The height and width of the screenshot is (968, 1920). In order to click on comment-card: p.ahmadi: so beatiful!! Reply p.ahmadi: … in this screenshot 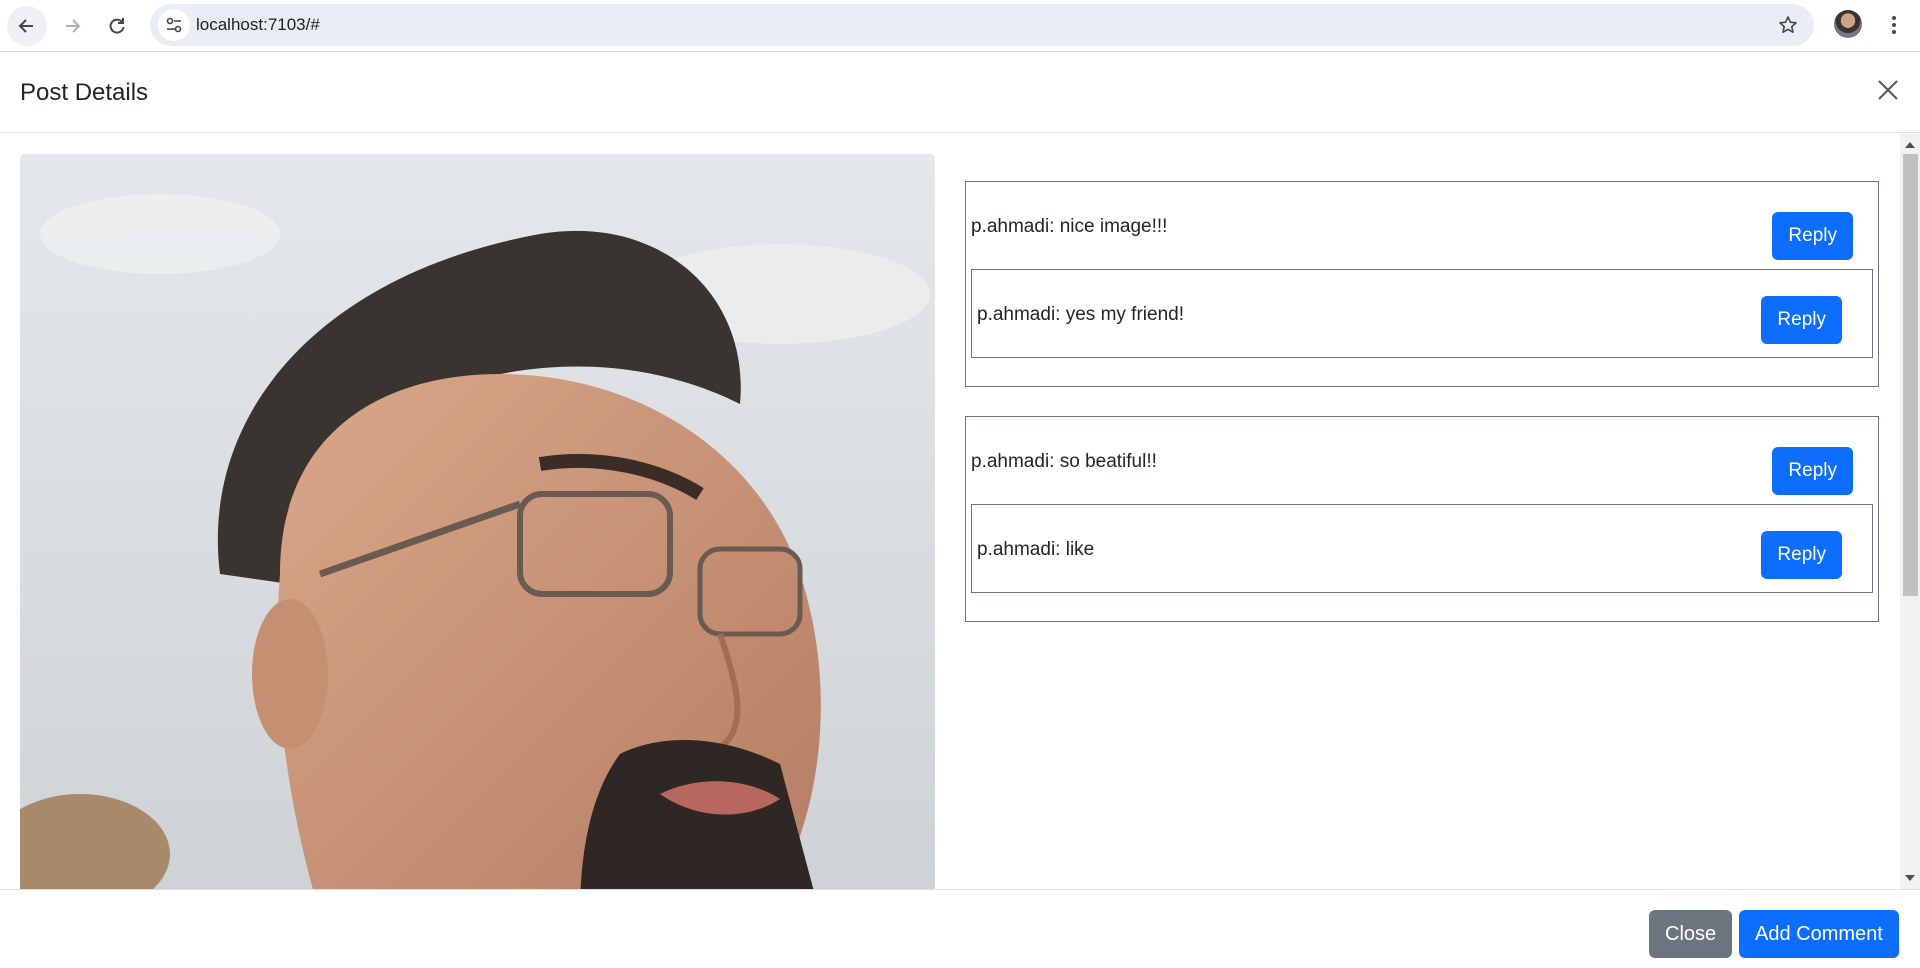, I will do `click(1422, 519)`.